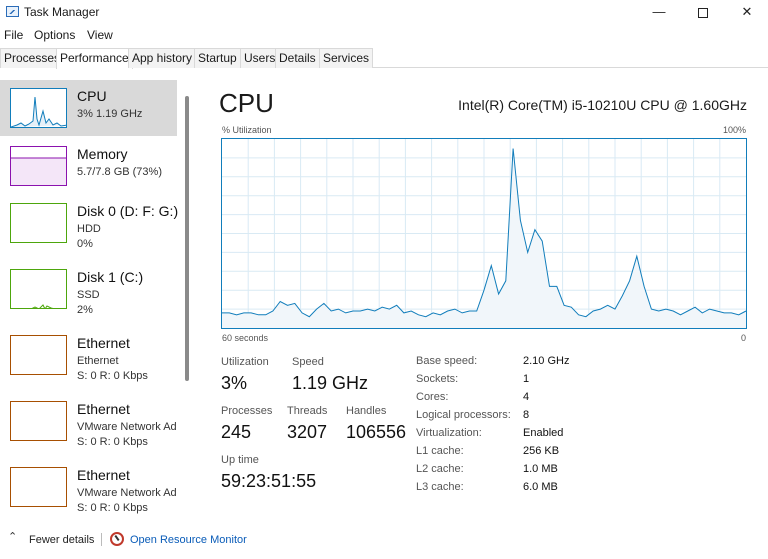 Image resolution: width=768 pixels, height=559 pixels. What do you see at coordinates (85, 244) in the screenshot?
I see `sidebar-item-value: 0%` at bounding box center [85, 244].